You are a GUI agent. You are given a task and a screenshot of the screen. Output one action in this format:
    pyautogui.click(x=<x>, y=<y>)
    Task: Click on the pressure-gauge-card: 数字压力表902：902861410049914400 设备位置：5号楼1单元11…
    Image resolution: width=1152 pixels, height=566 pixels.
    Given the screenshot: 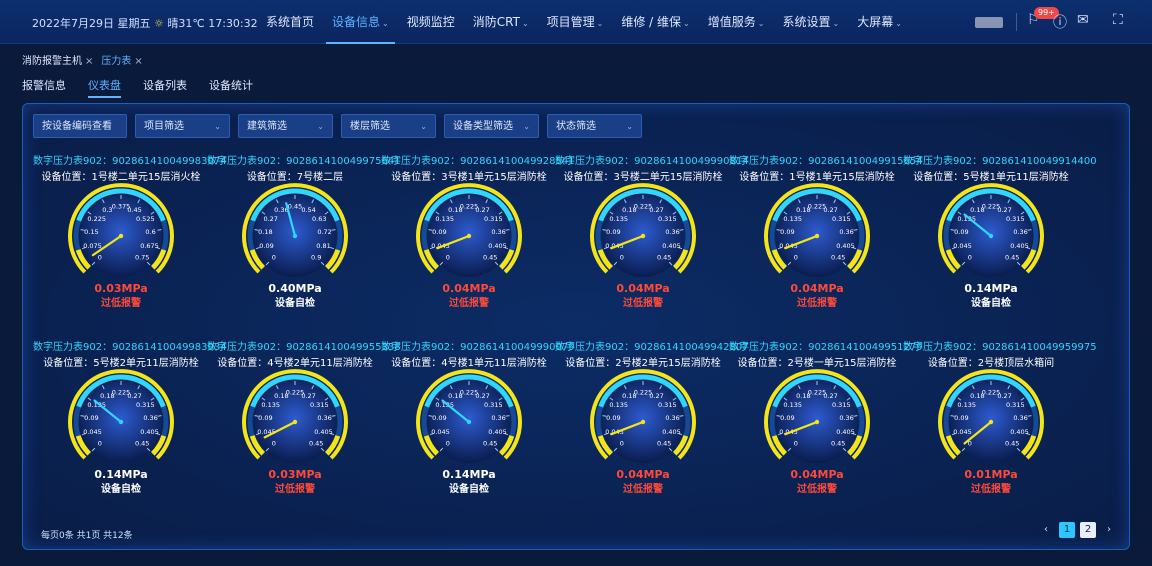 What is the action you would take?
    pyautogui.click(x=1000, y=237)
    